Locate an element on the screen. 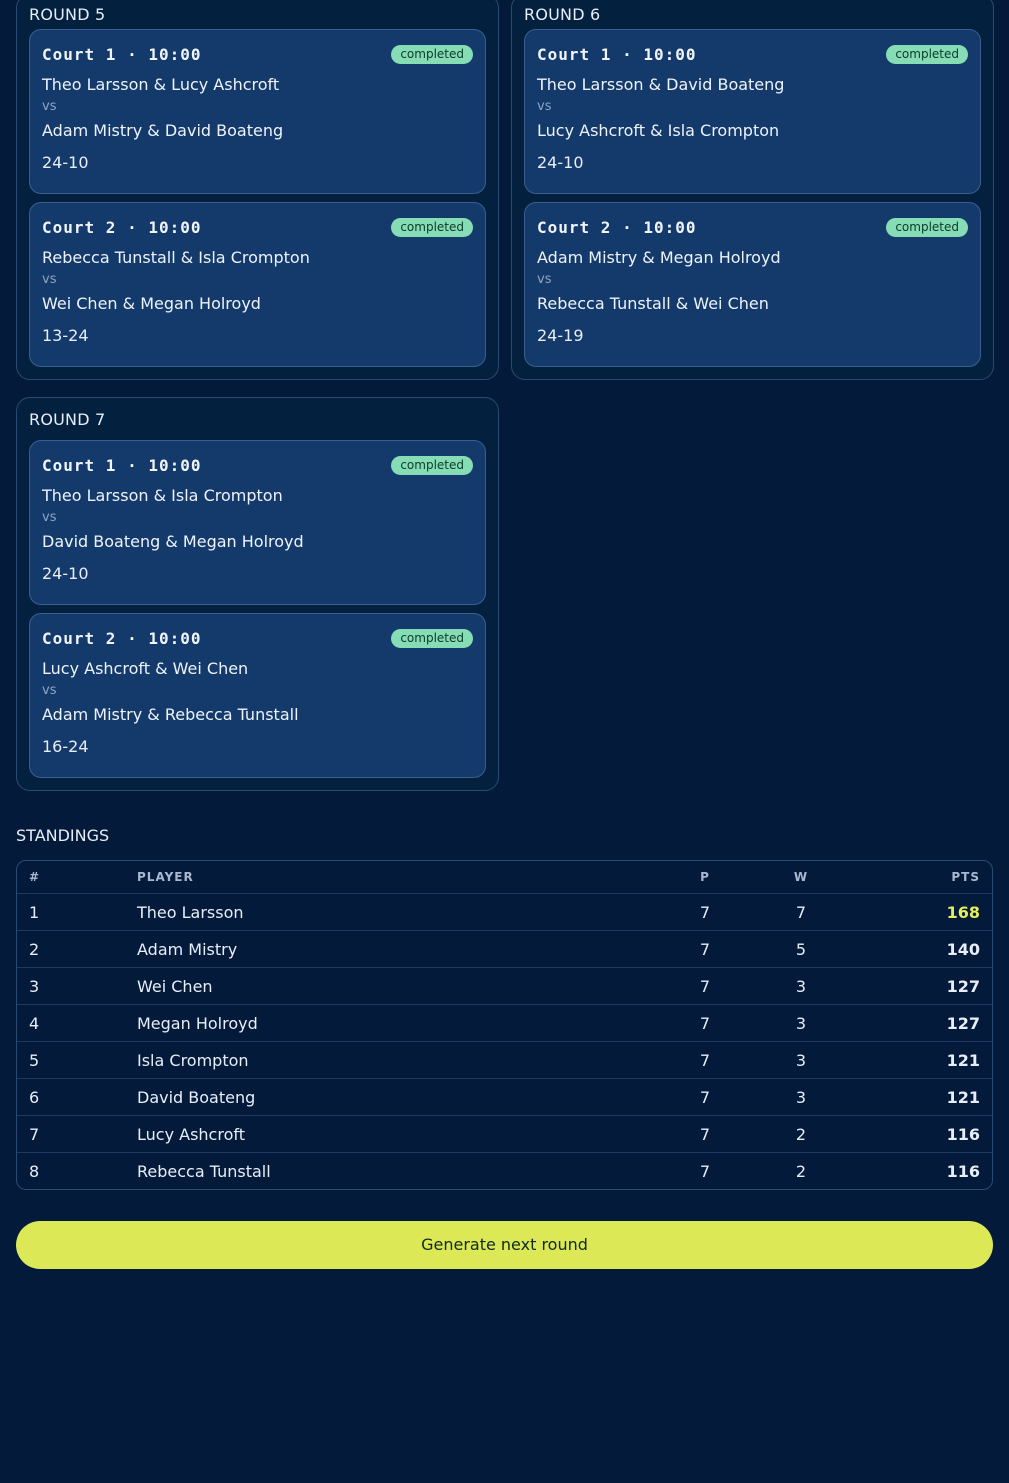 This screenshot has height=1483, width=1009. rank-cell: 3 is located at coordinates (34, 986).